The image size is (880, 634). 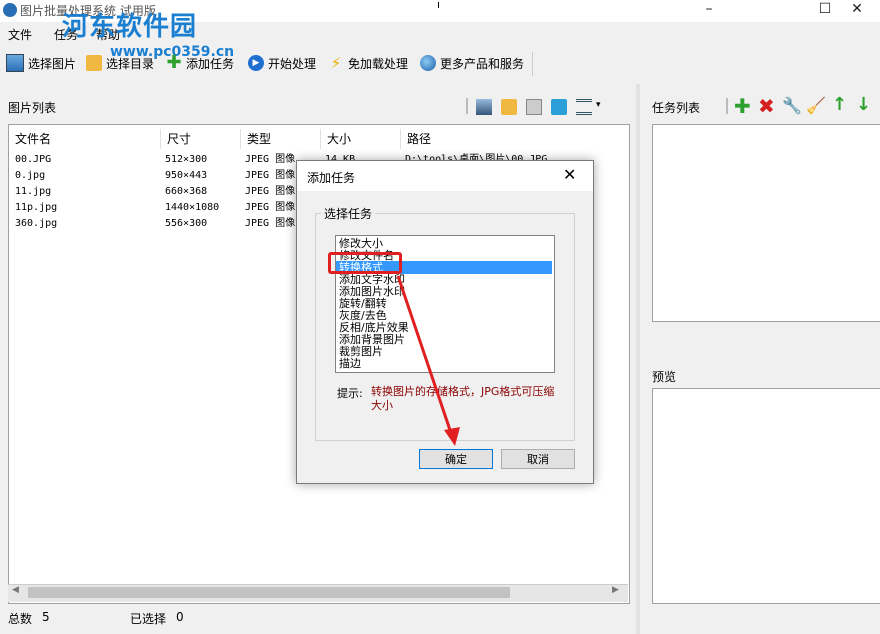 What do you see at coordinates (484, 107) in the screenshot?
I see `add-image-icon` at bounding box center [484, 107].